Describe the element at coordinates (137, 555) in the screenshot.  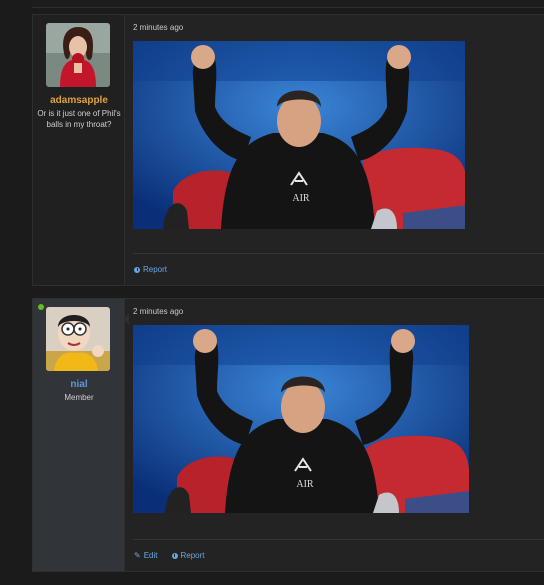
I see `pencil-icon: ✎` at that location.